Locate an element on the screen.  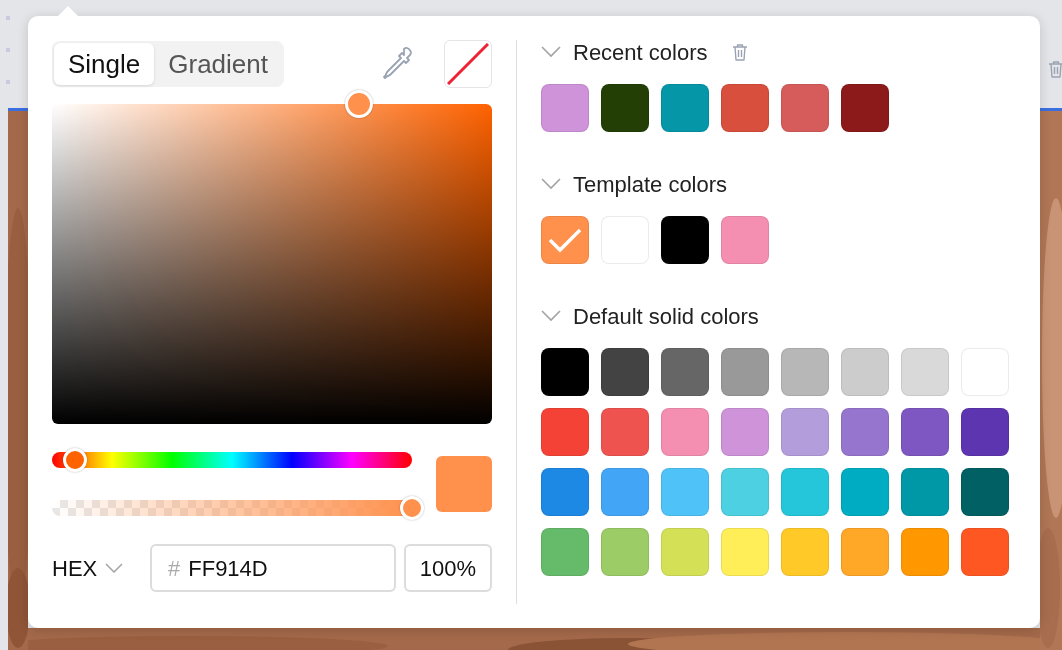
no-color-icon is located at coordinates (468, 64).